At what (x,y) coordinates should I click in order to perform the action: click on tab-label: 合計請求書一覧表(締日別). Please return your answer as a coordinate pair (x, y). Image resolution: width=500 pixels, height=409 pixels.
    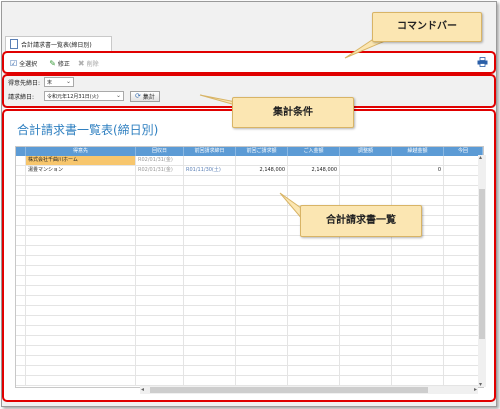
    Looking at the image, I should click on (56, 45).